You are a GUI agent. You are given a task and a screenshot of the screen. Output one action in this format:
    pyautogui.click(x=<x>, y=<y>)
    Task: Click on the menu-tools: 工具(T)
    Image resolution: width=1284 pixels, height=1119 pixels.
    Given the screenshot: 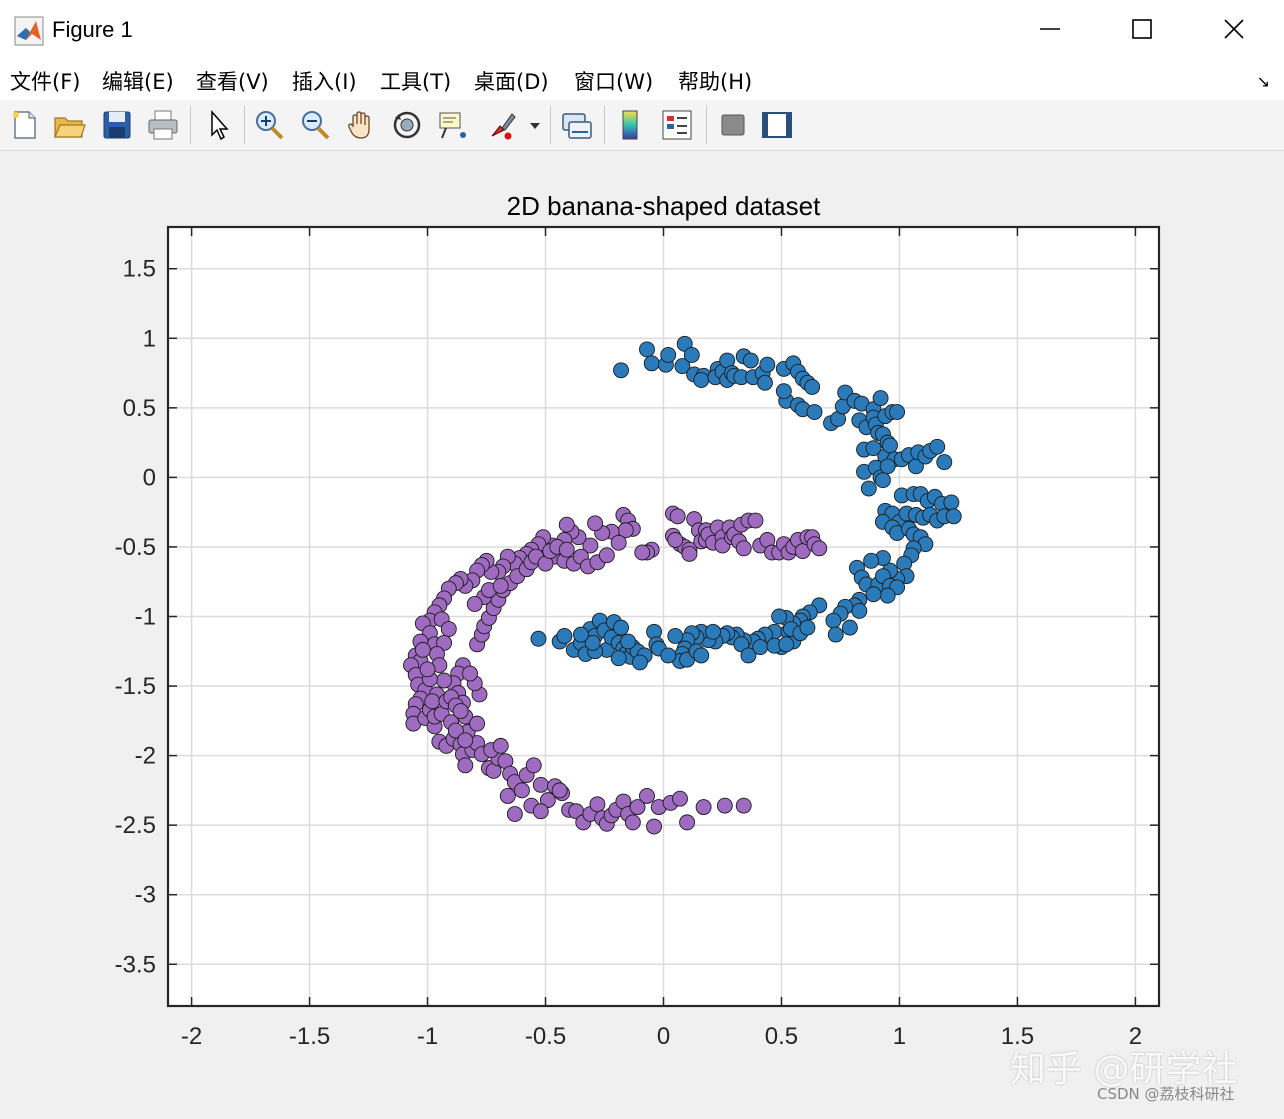 What is the action you would take?
    pyautogui.click(x=415, y=81)
    